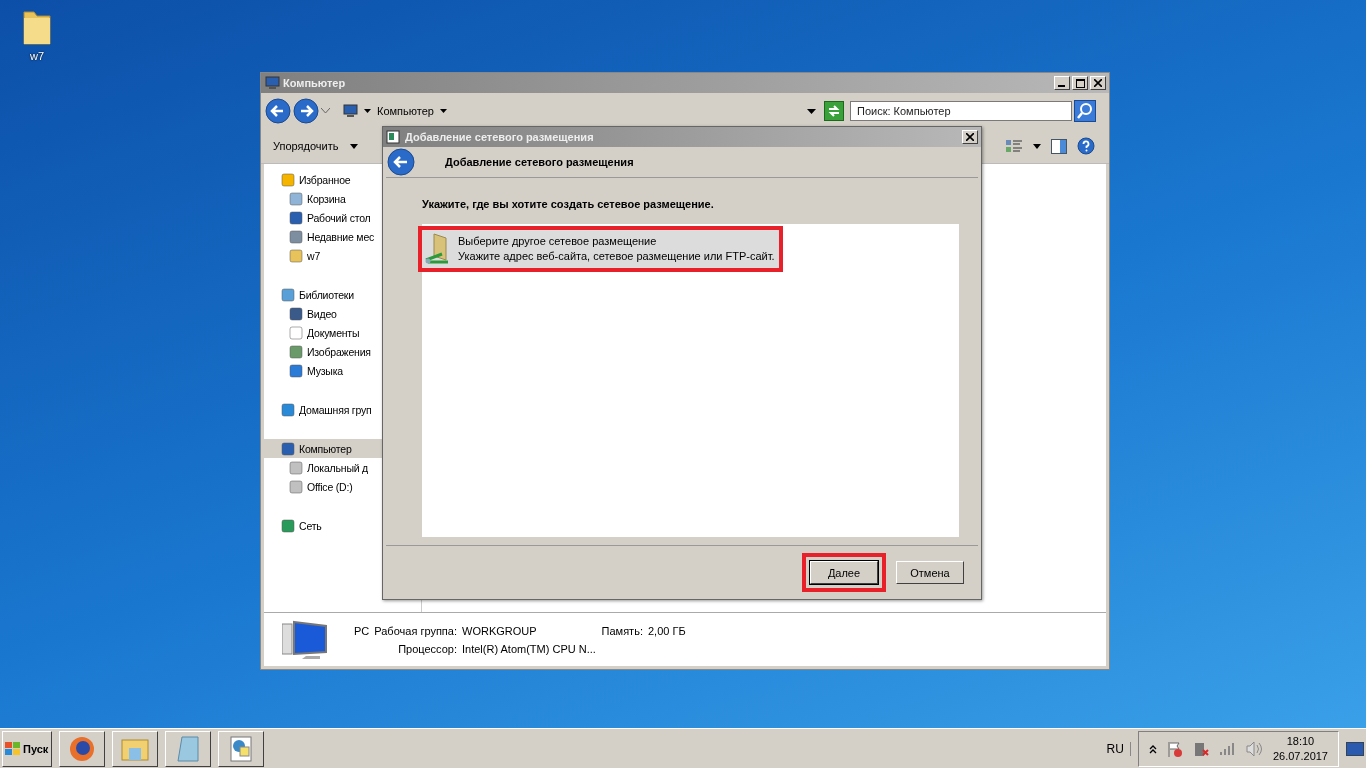 The width and height of the screenshot is (1366, 768). What do you see at coordinates (342, 236) in the screenshot?
I see `nav-item: Недавние мес` at bounding box center [342, 236].